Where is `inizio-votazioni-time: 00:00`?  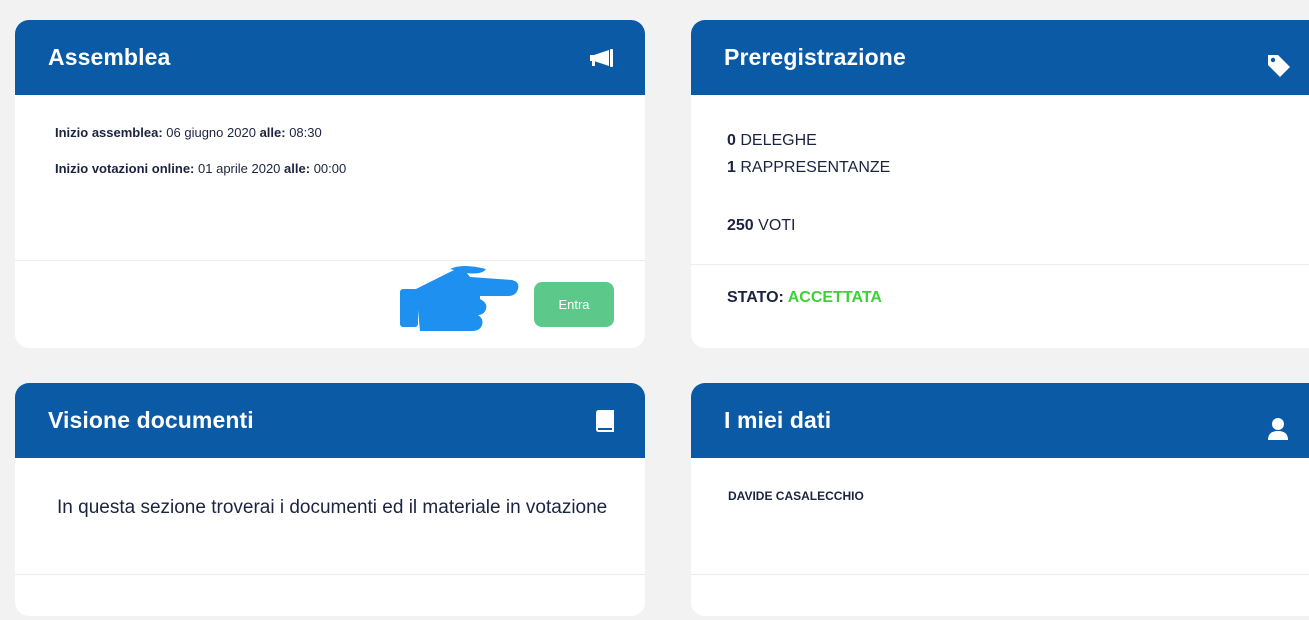 inizio-votazioni-time: 00:00 is located at coordinates (330, 168).